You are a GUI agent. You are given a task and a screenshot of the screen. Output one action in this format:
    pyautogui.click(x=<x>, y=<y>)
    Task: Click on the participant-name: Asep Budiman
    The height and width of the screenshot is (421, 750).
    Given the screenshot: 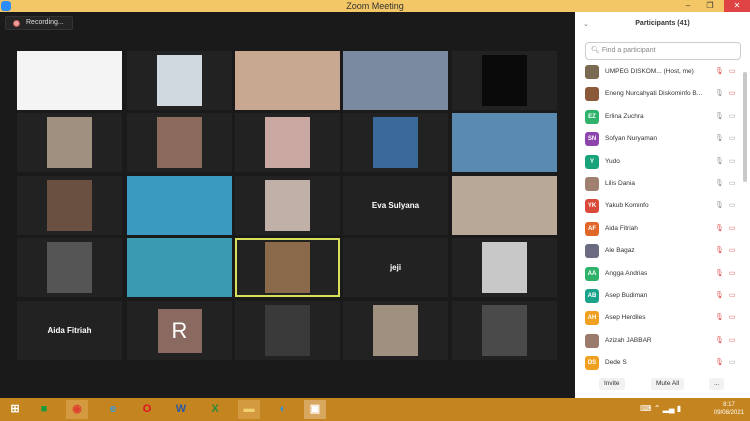 What is the action you would take?
    pyautogui.click(x=626, y=295)
    